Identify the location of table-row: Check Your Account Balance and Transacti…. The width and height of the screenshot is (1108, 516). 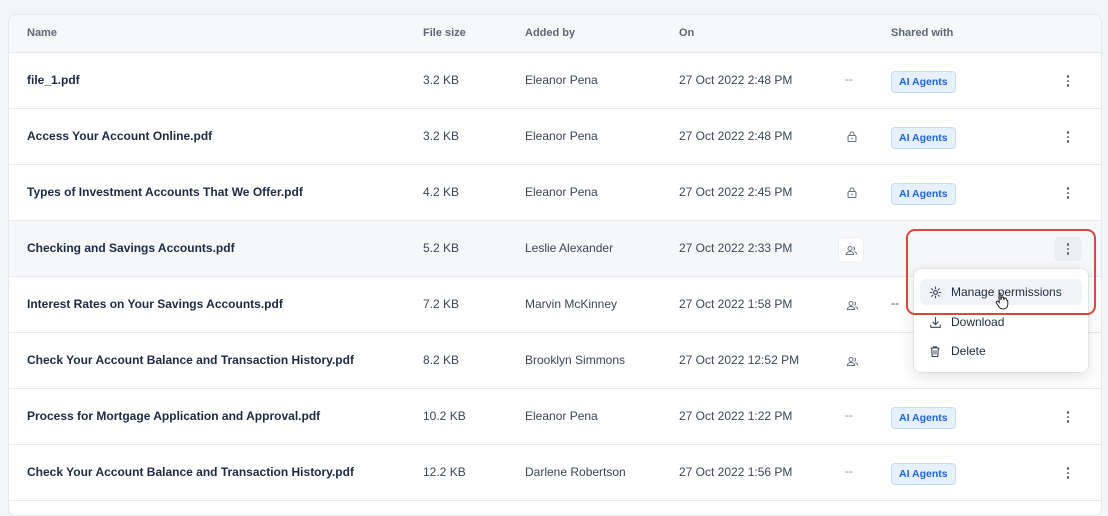
(555, 473).